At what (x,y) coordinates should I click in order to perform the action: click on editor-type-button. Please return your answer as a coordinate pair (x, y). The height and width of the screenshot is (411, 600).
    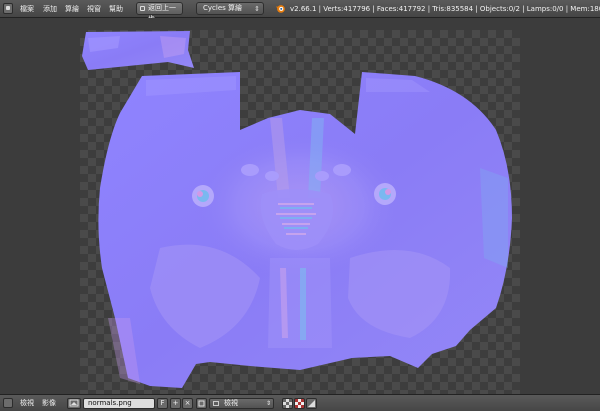
    Looking at the image, I should click on (8, 8).